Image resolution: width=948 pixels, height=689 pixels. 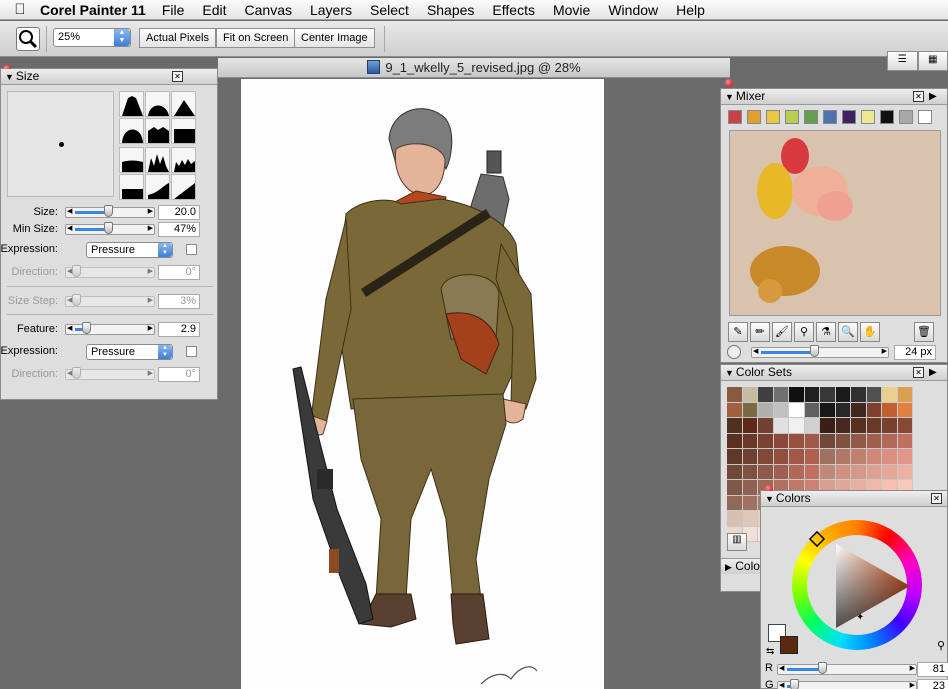 I want to click on menu-canvas: Canvas, so click(x=268, y=10).